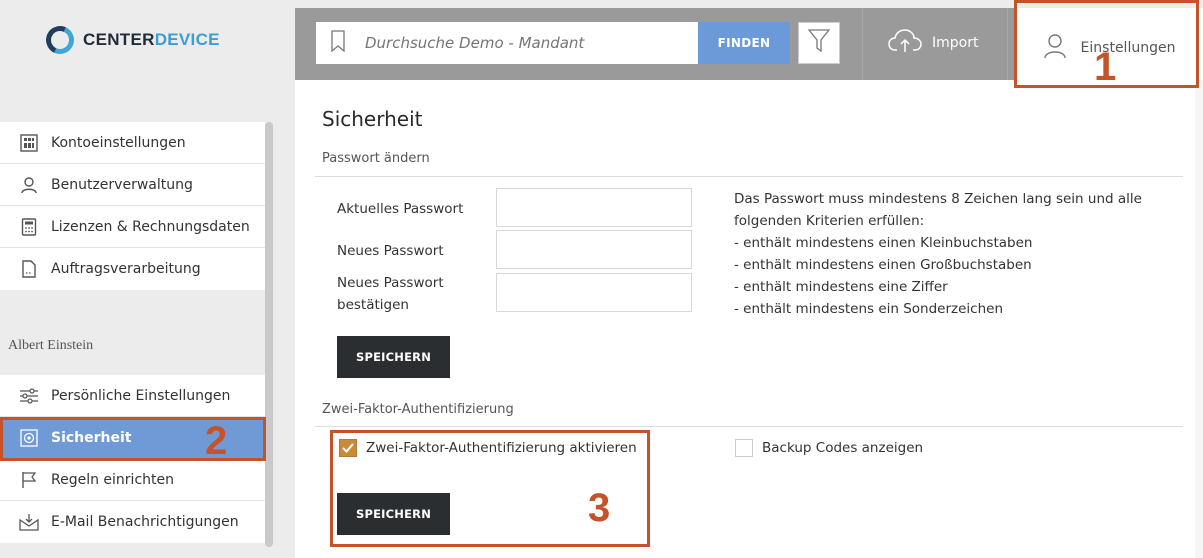 The image size is (1203, 558). I want to click on confirm-password-field, so click(594, 292).